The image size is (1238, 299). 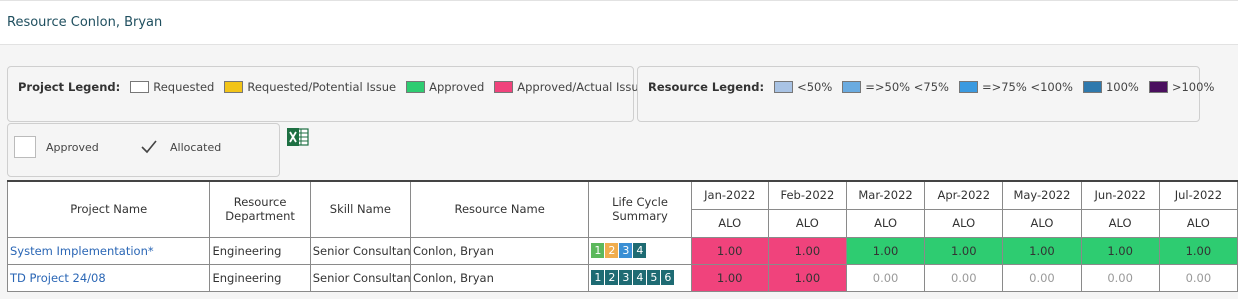 What do you see at coordinates (108, 209) in the screenshot?
I see `header-project-name: Project Name` at bounding box center [108, 209].